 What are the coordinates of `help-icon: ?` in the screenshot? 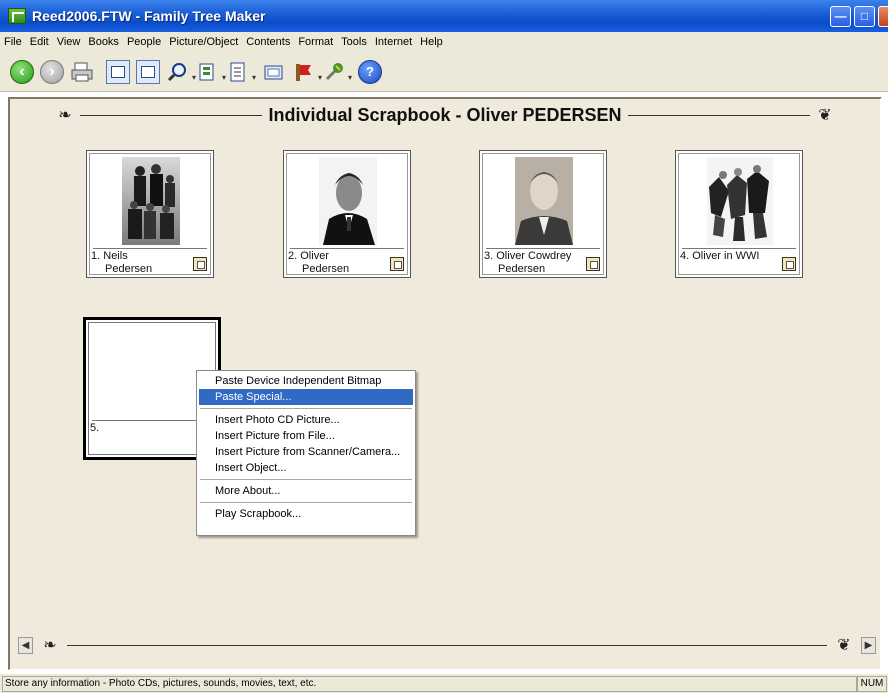 It's located at (370, 71).